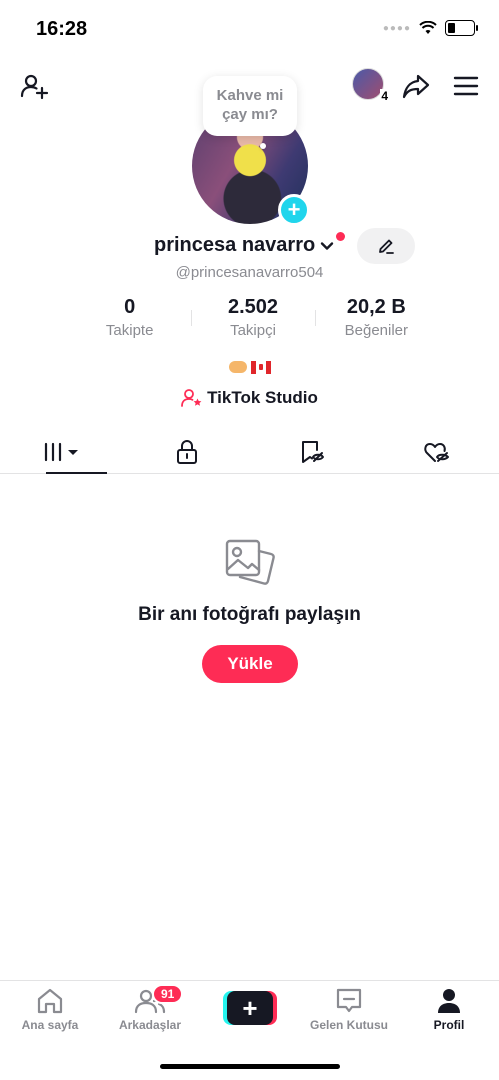 This screenshot has width=499, height=1080. What do you see at coordinates (452, 28) in the screenshot?
I see `battery-fill` at bounding box center [452, 28].